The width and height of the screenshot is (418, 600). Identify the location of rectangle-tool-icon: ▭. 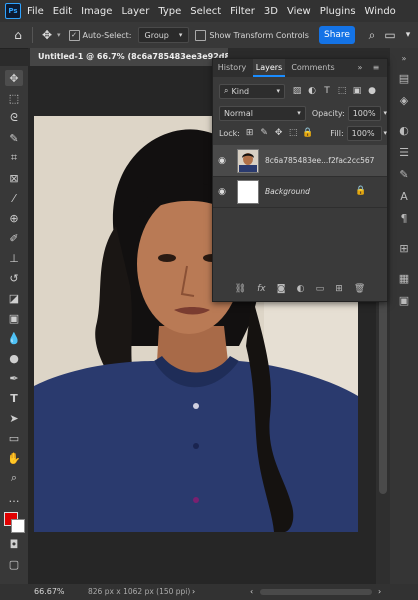
(14, 438).